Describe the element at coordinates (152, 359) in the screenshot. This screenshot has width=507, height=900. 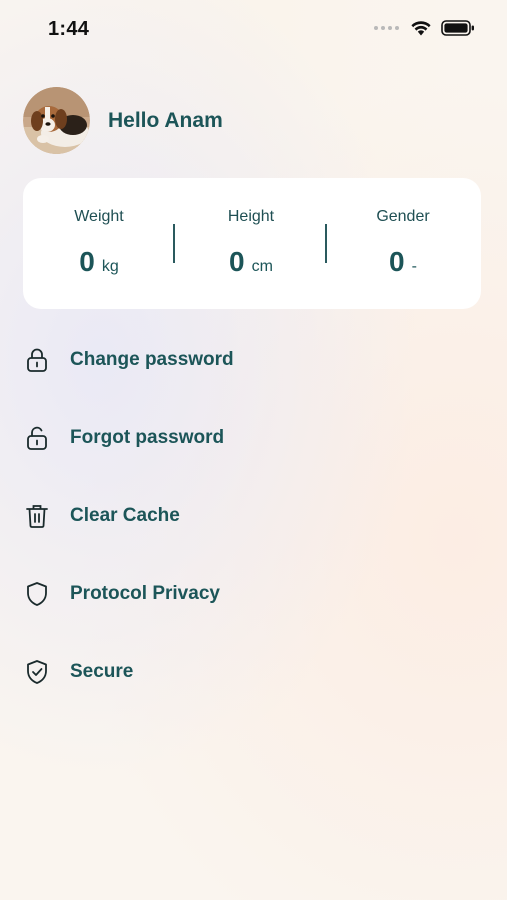
I see `menu-item-label: Change password` at that location.